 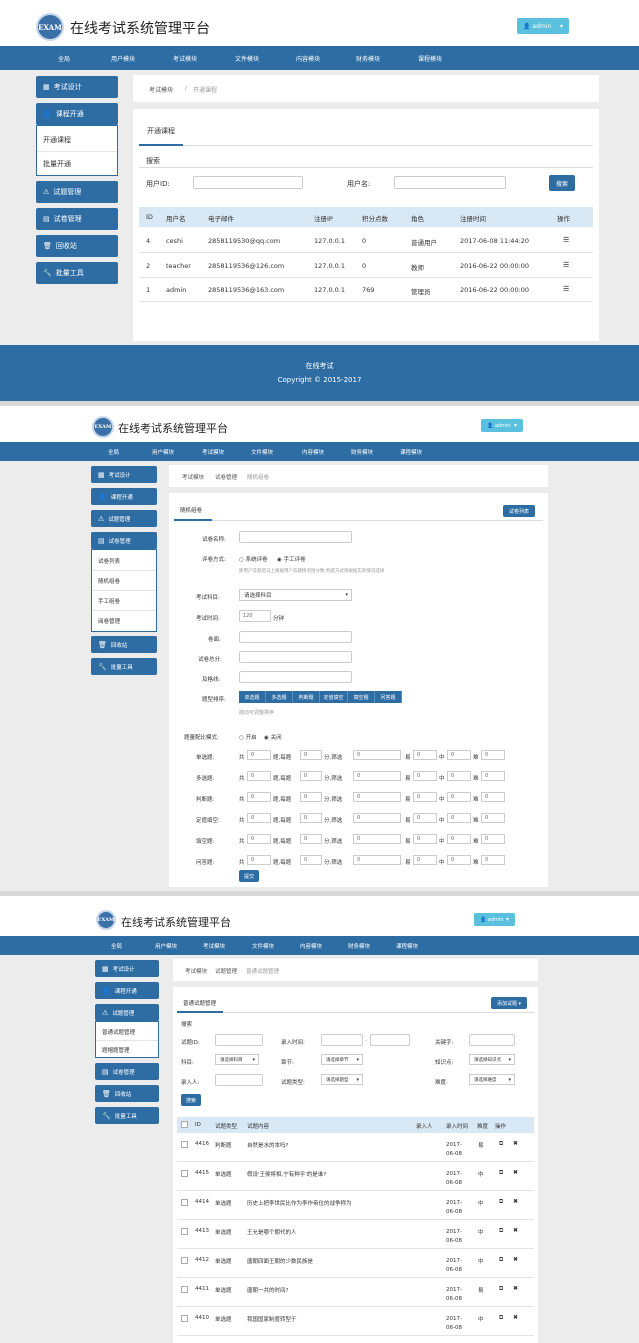 I want to click on config-option-on: ○ 开启, so click(x=248, y=737).